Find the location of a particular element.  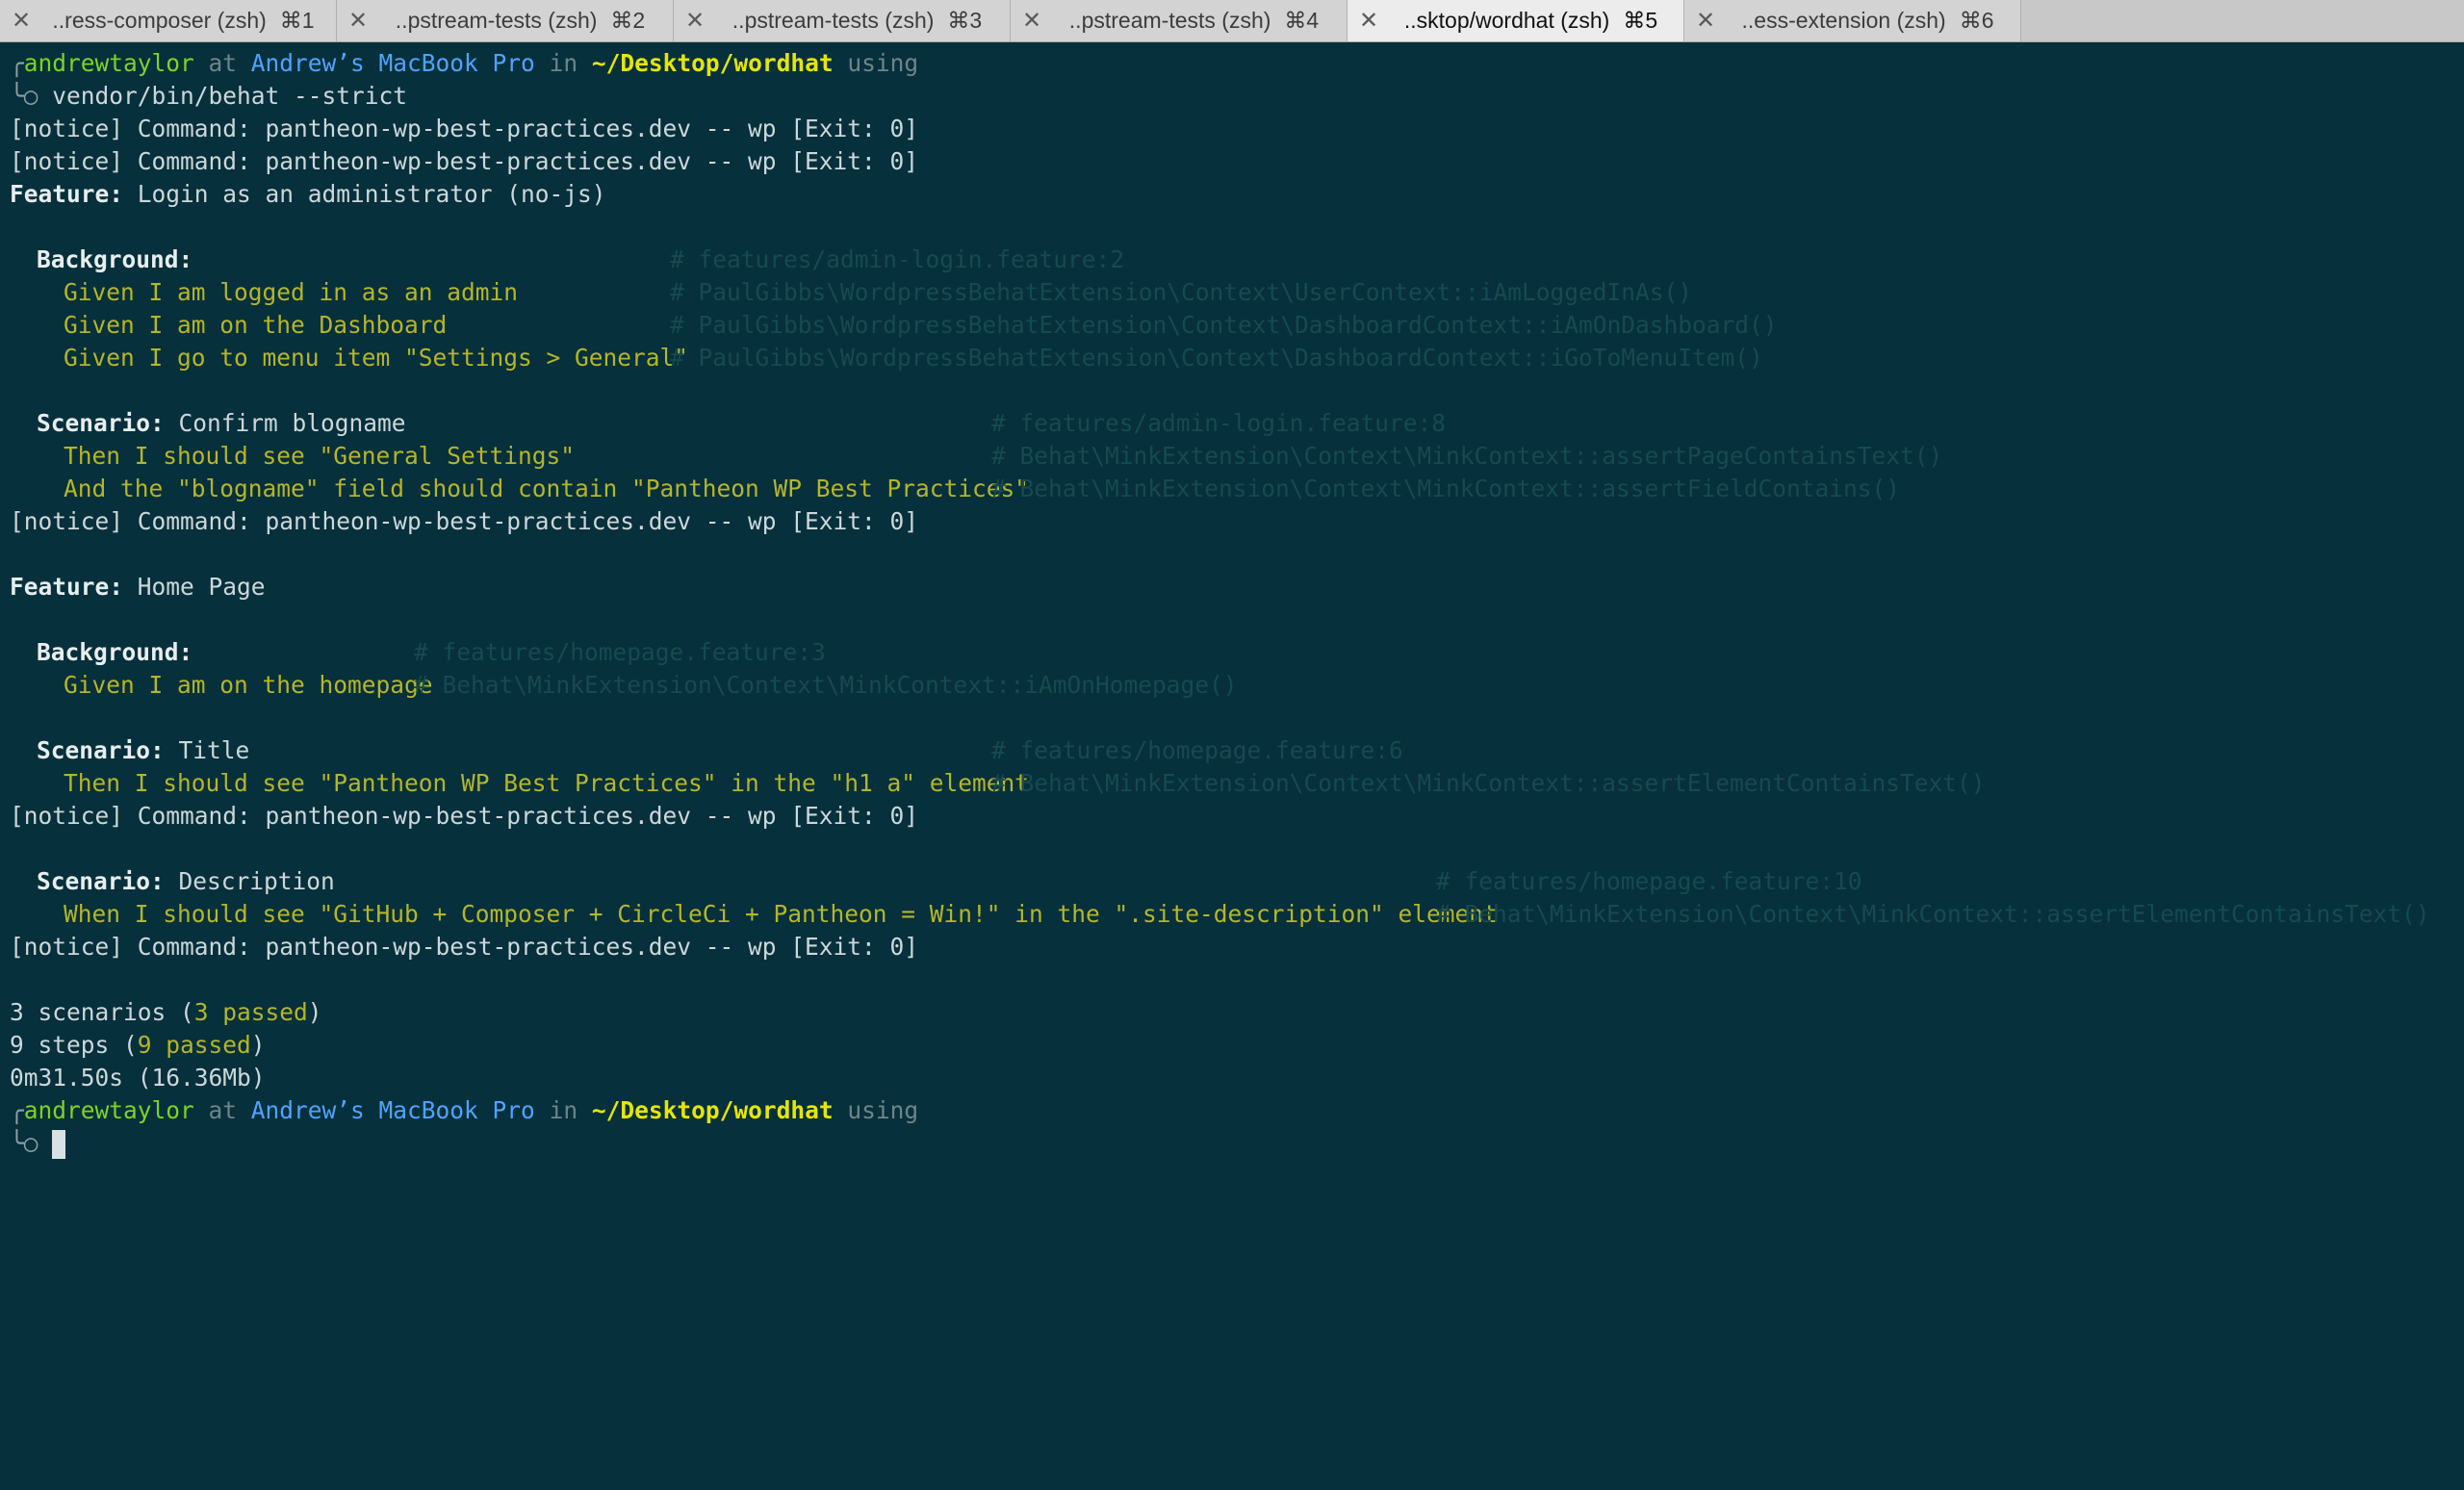

scenario-heading: Scenario: Title is located at coordinates (143, 750).